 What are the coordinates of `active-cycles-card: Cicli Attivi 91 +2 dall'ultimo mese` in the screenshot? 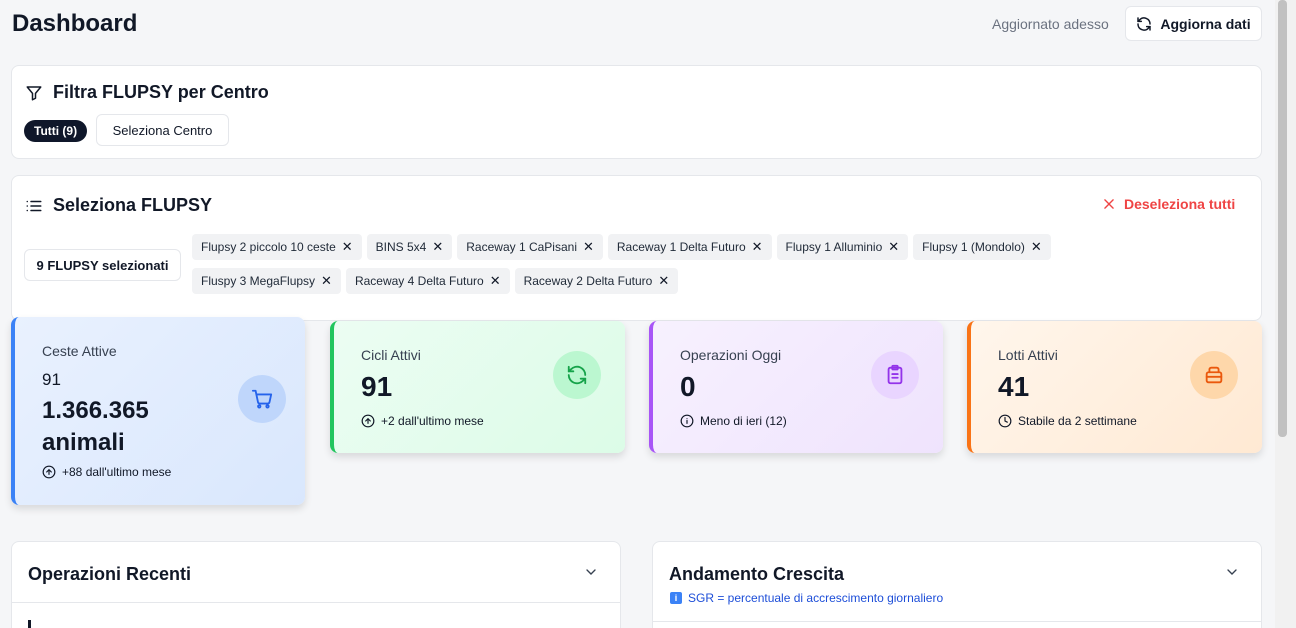 It's located at (477, 387).